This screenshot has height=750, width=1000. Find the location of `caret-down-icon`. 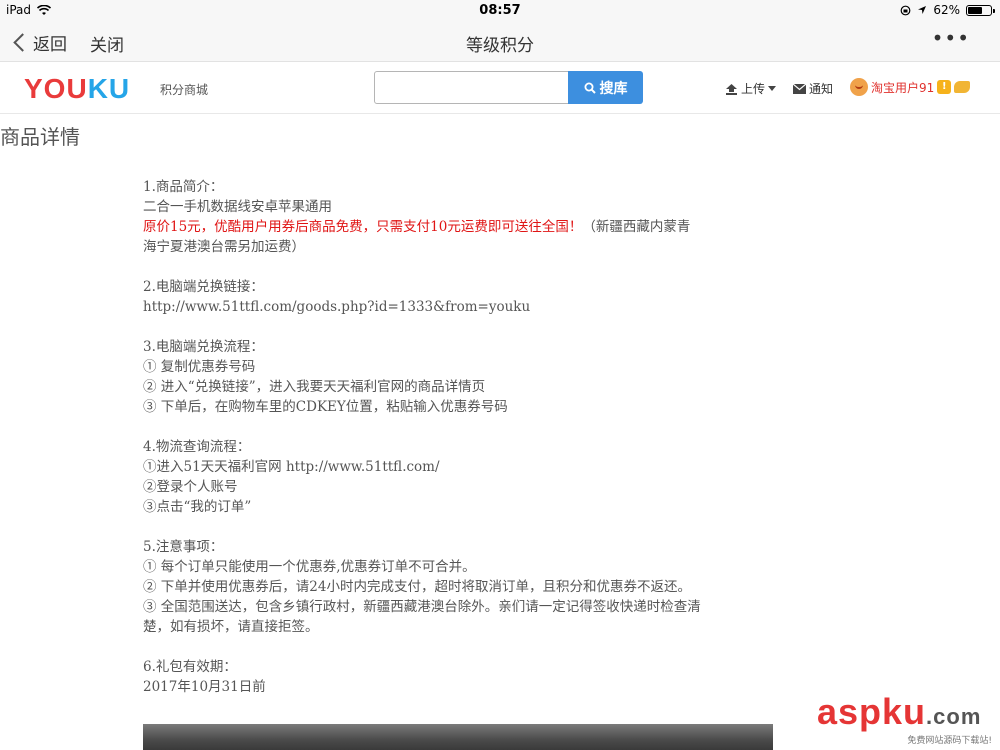

caret-down-icon is located at coordinates (772, 88).